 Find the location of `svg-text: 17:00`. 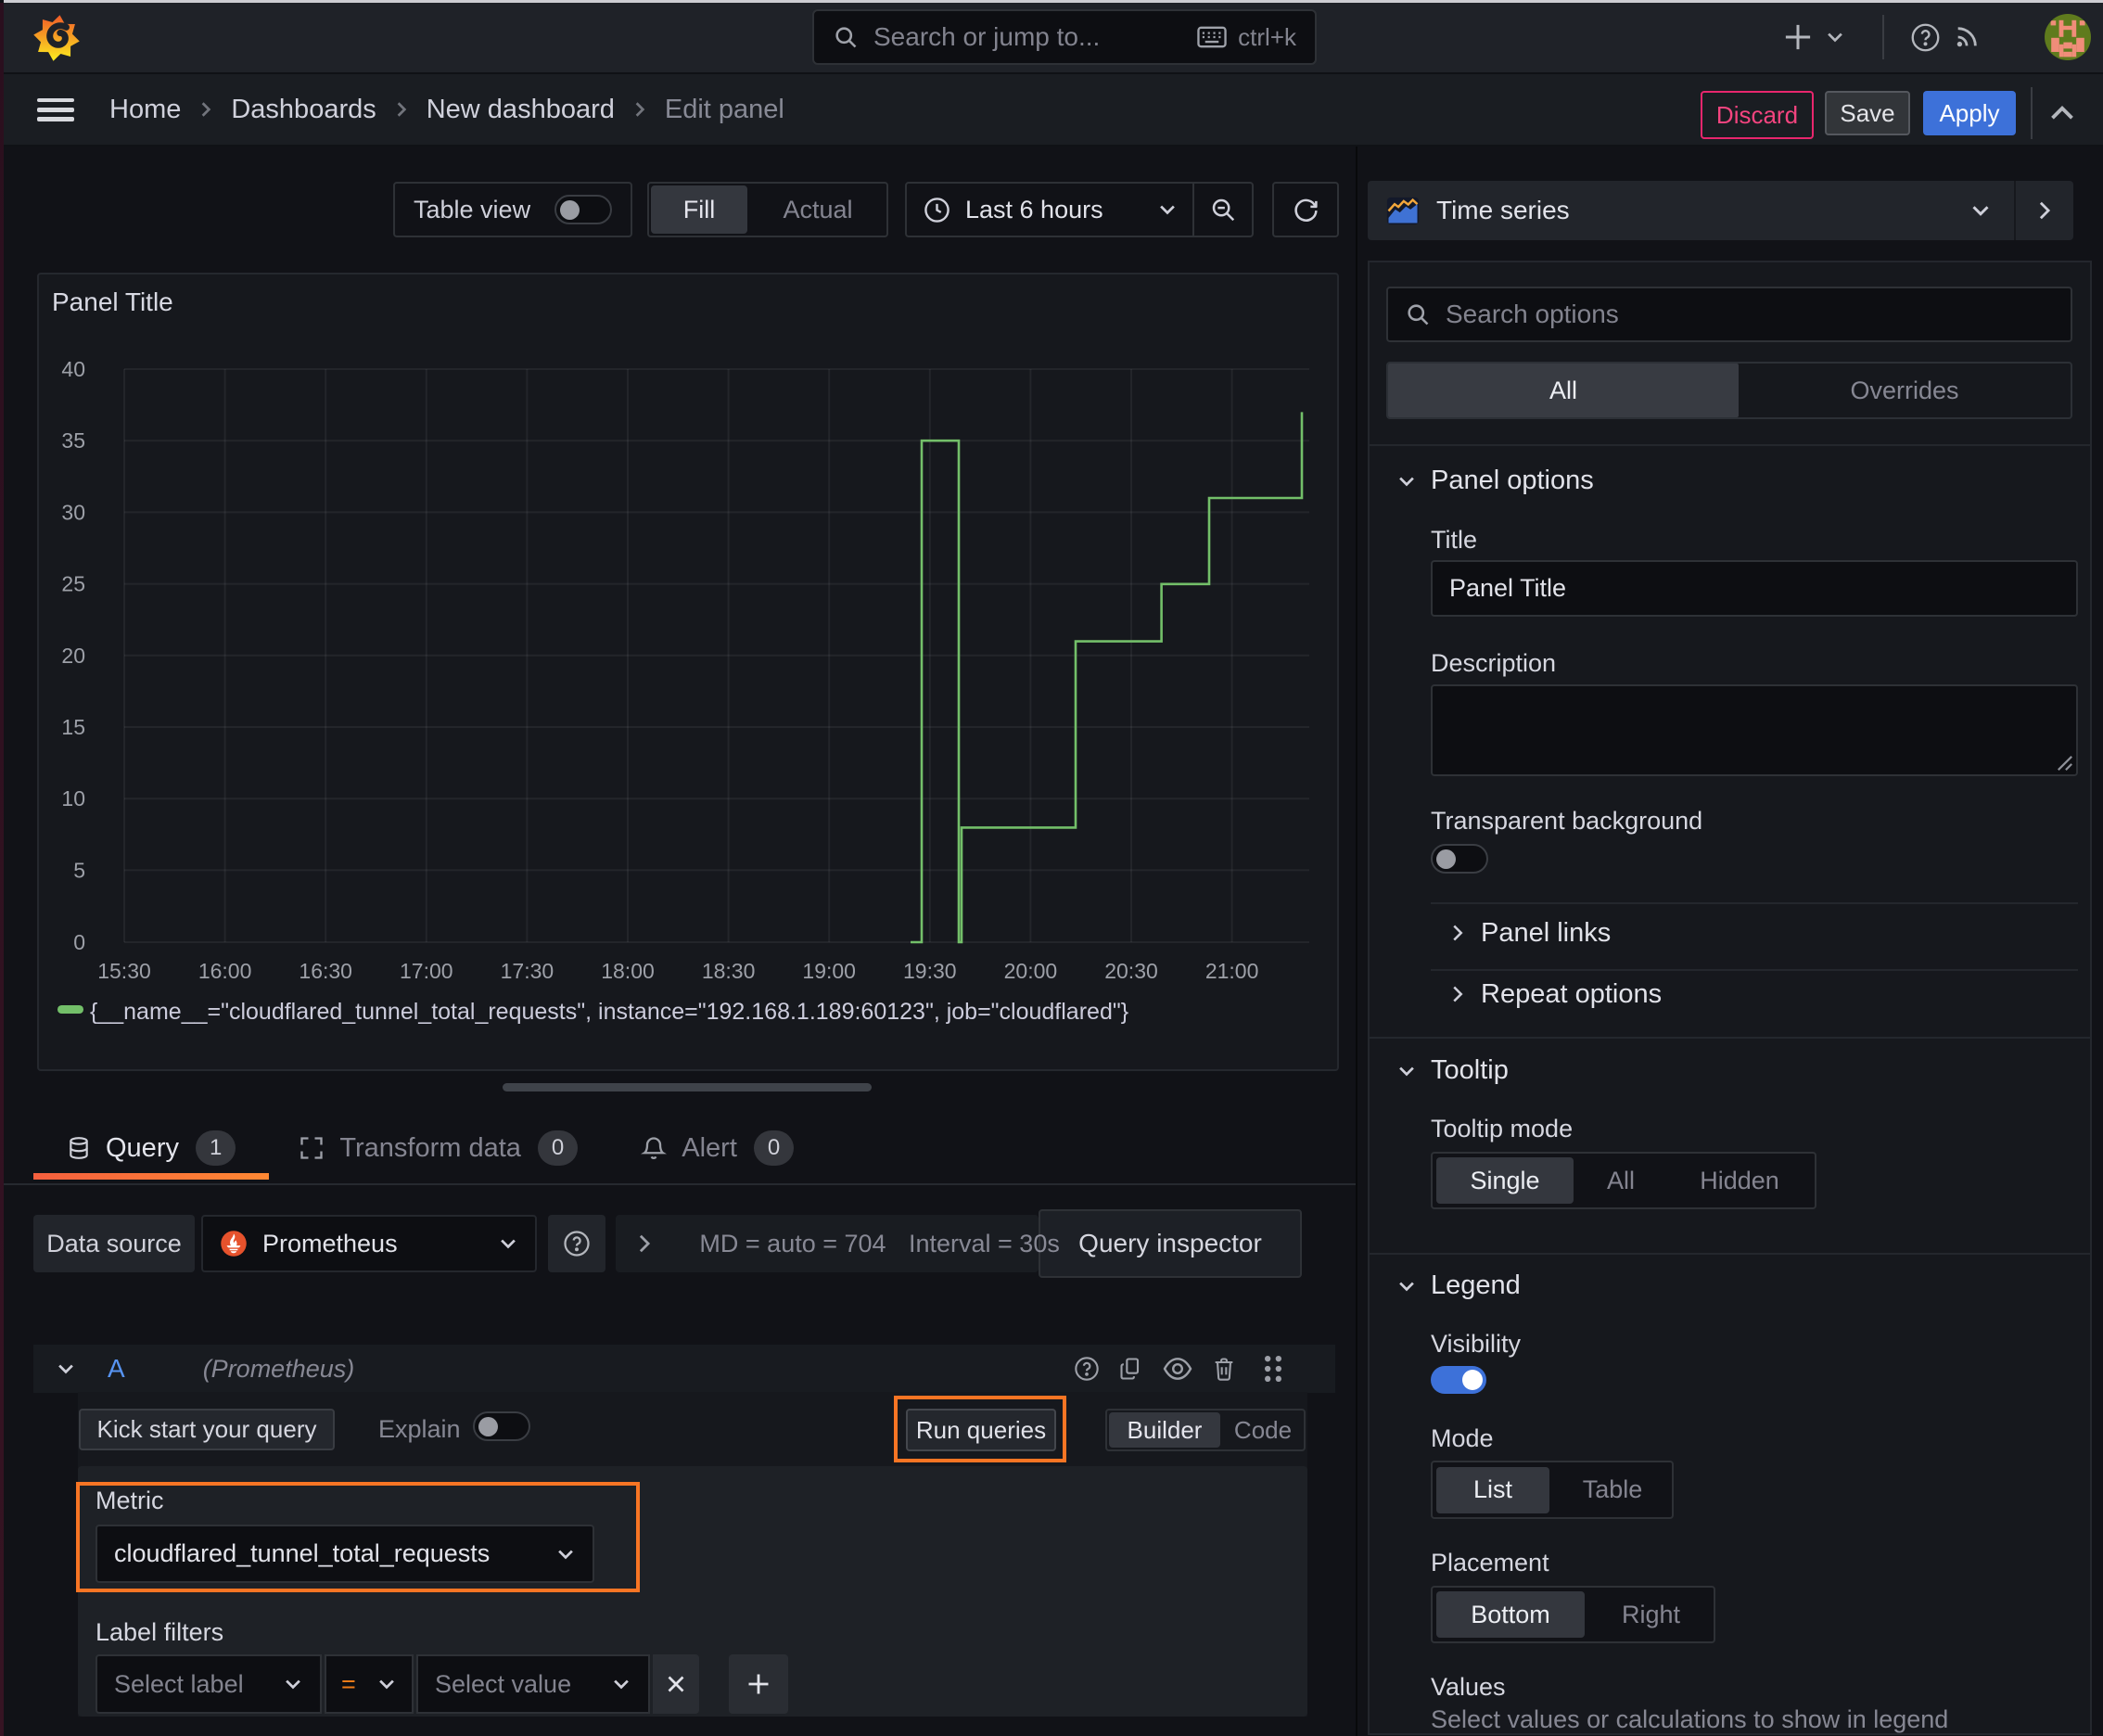

svg-text: 17:00 is located at coordinates (426, 971).